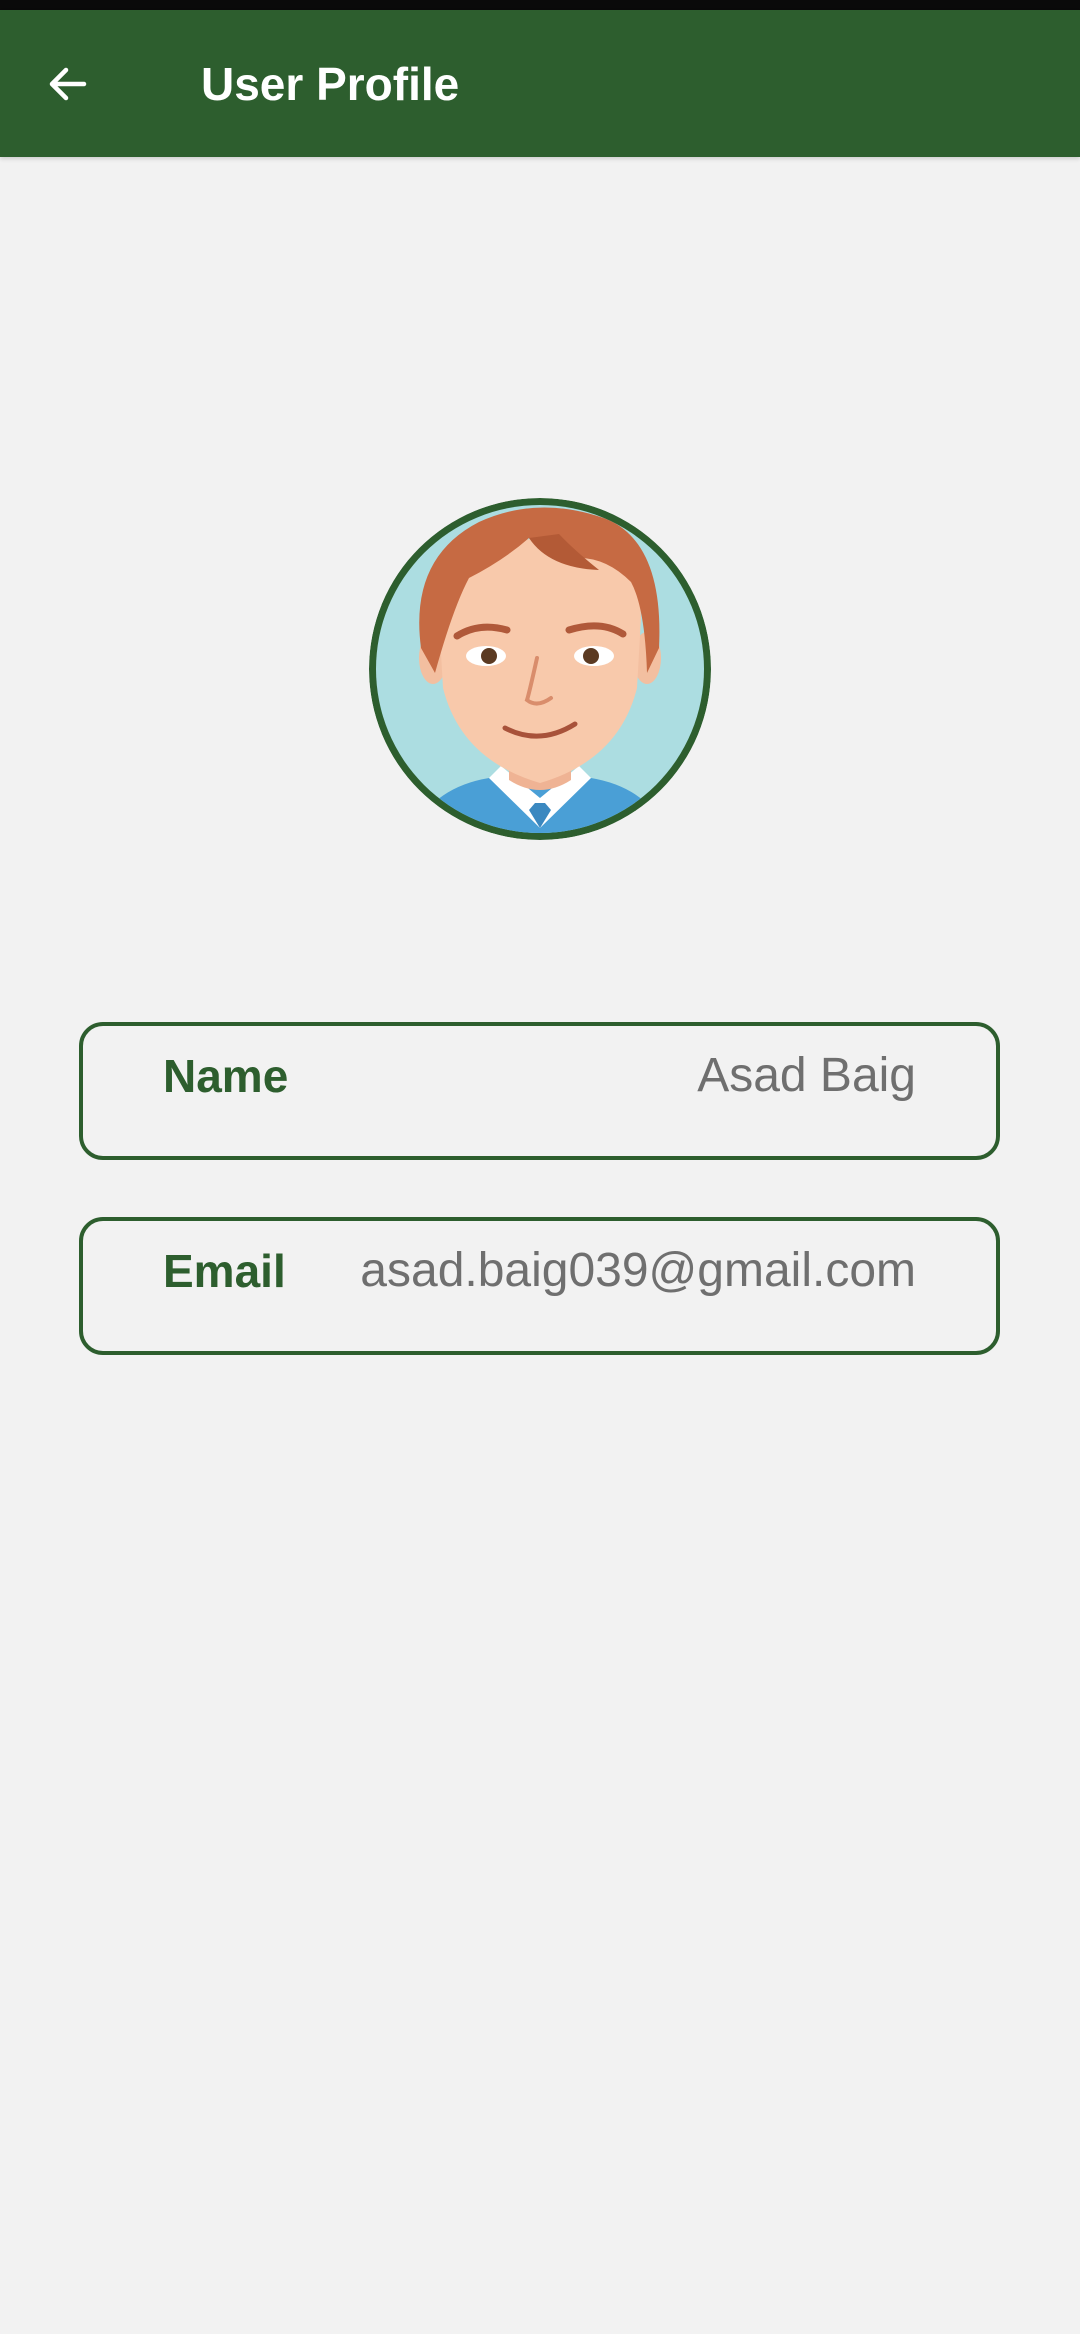 Image resolution: width=1080 pixels, height=2334 pixels. What do you see at coordinates (540, 5) in the screenshot?
I see `status-bar` at bounding box center [540, 5].